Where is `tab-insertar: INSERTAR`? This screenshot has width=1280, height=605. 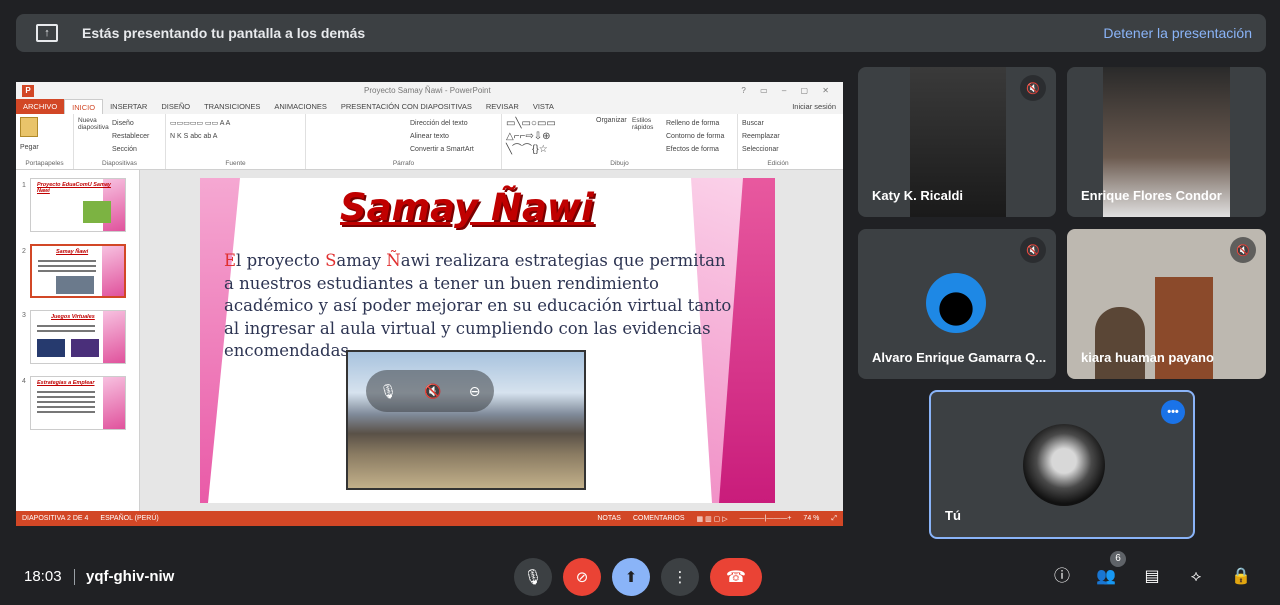
tab-insertar: INSERTAR is located at coordinates (128, 106).